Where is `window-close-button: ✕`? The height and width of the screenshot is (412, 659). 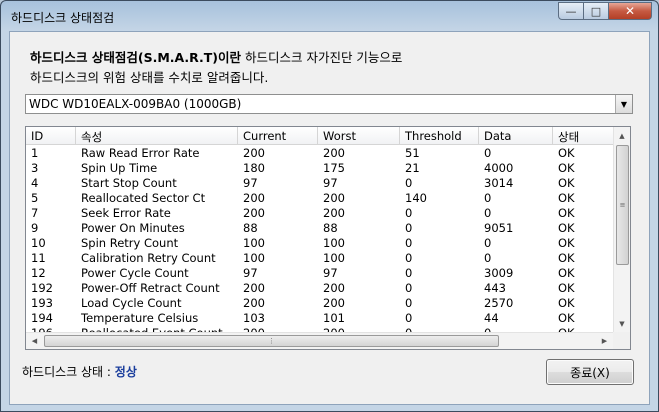 window-close-button: ✕ is located at coordinates (630, 11).